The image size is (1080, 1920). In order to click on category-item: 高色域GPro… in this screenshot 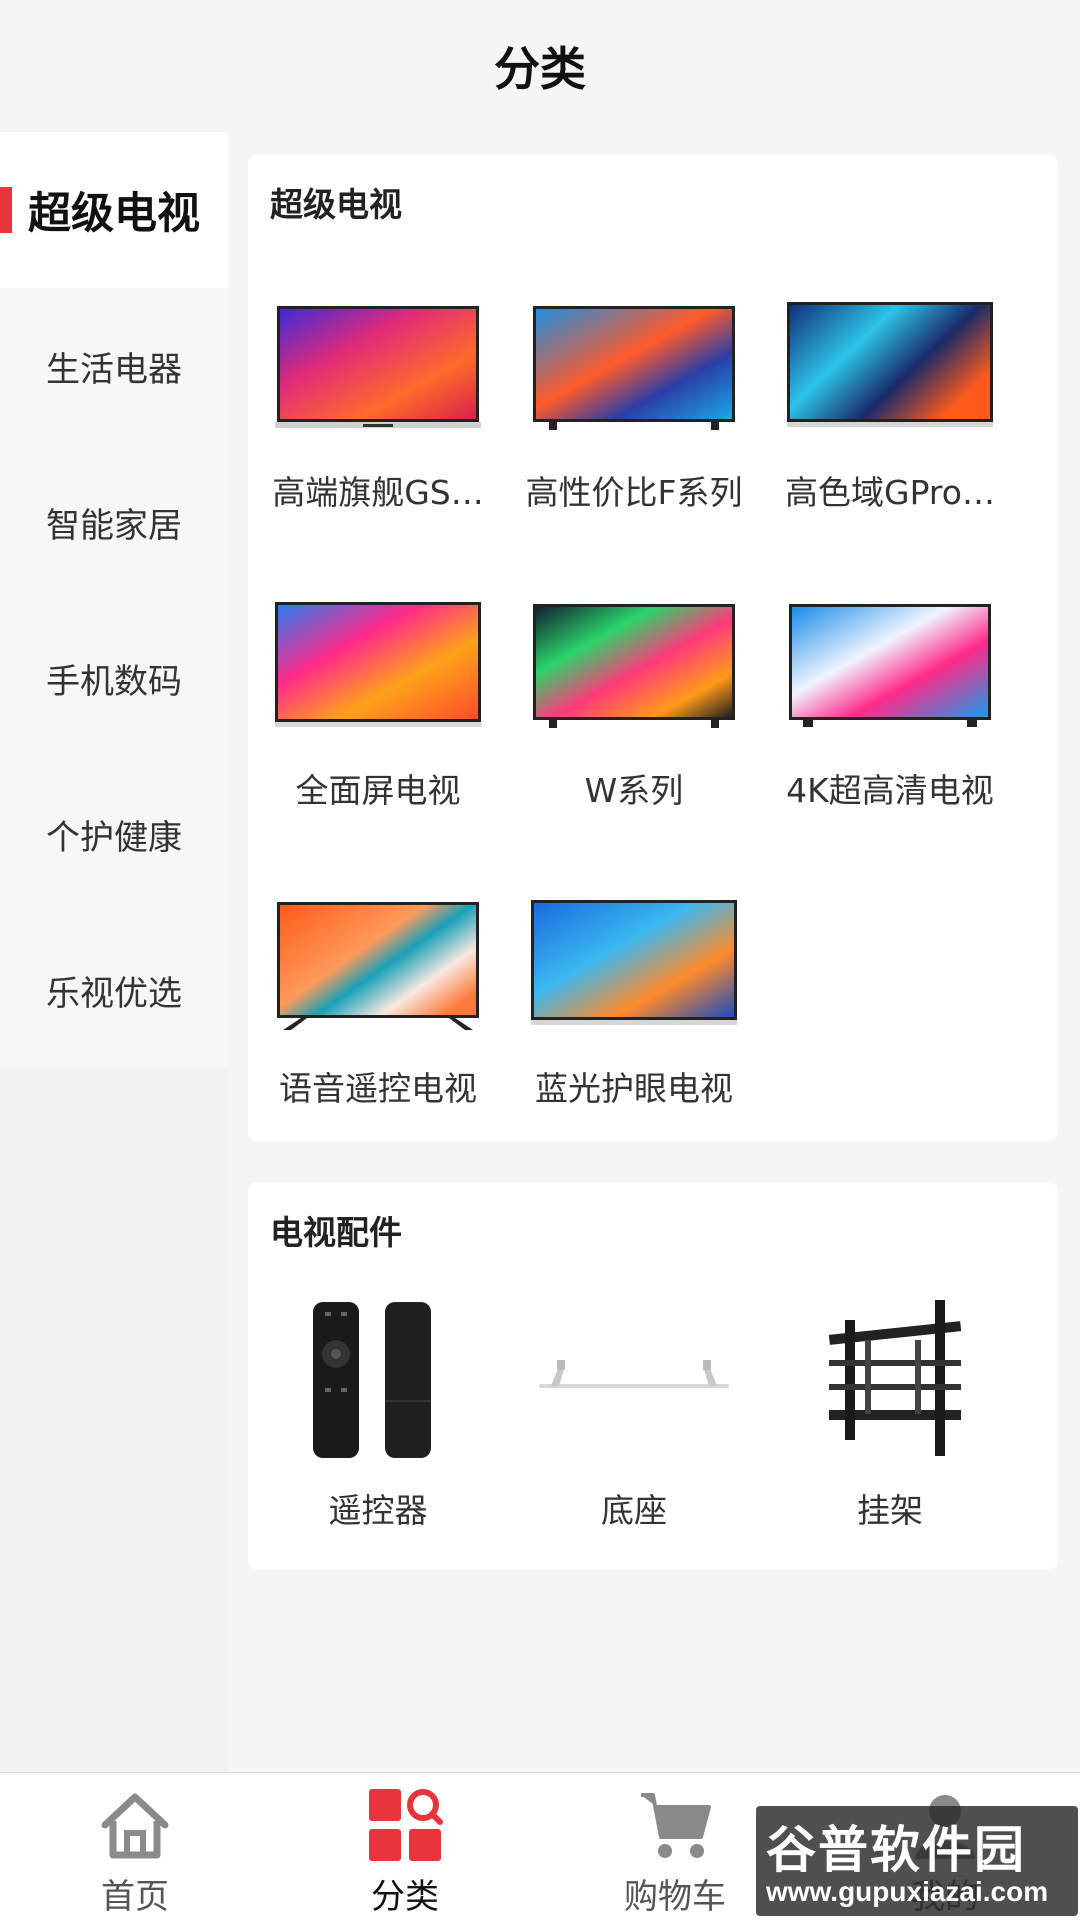, I will do `click(890, 408)`.